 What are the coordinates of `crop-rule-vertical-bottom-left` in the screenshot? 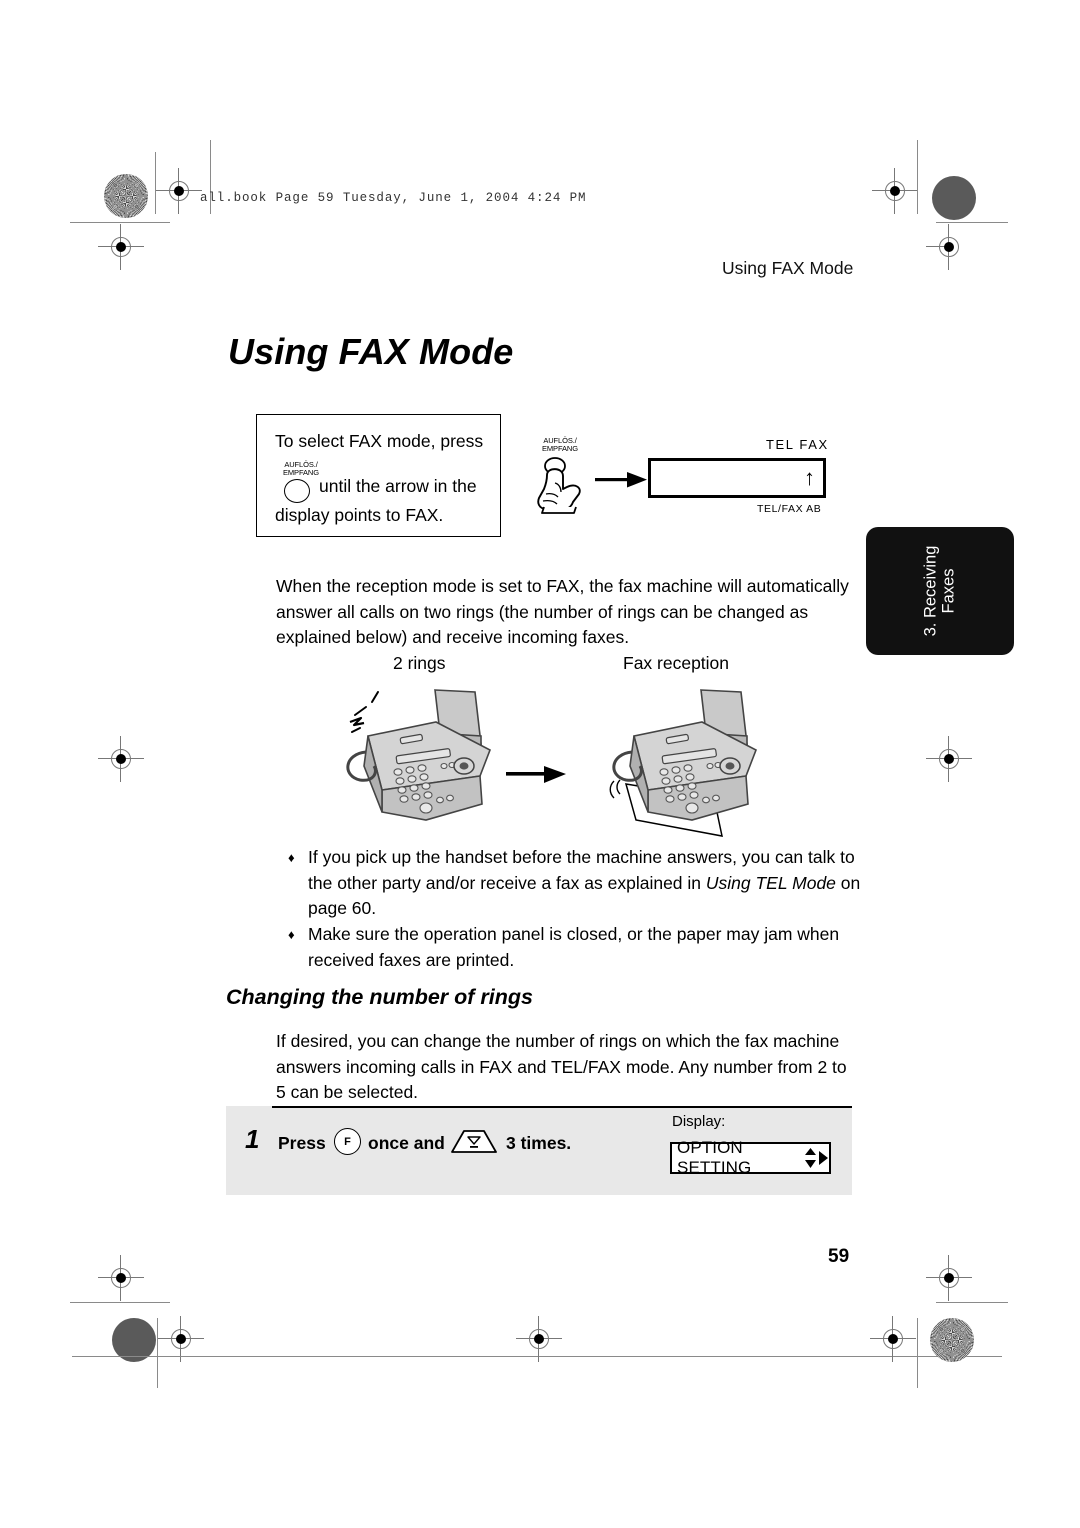 It's located at (157, 1353).